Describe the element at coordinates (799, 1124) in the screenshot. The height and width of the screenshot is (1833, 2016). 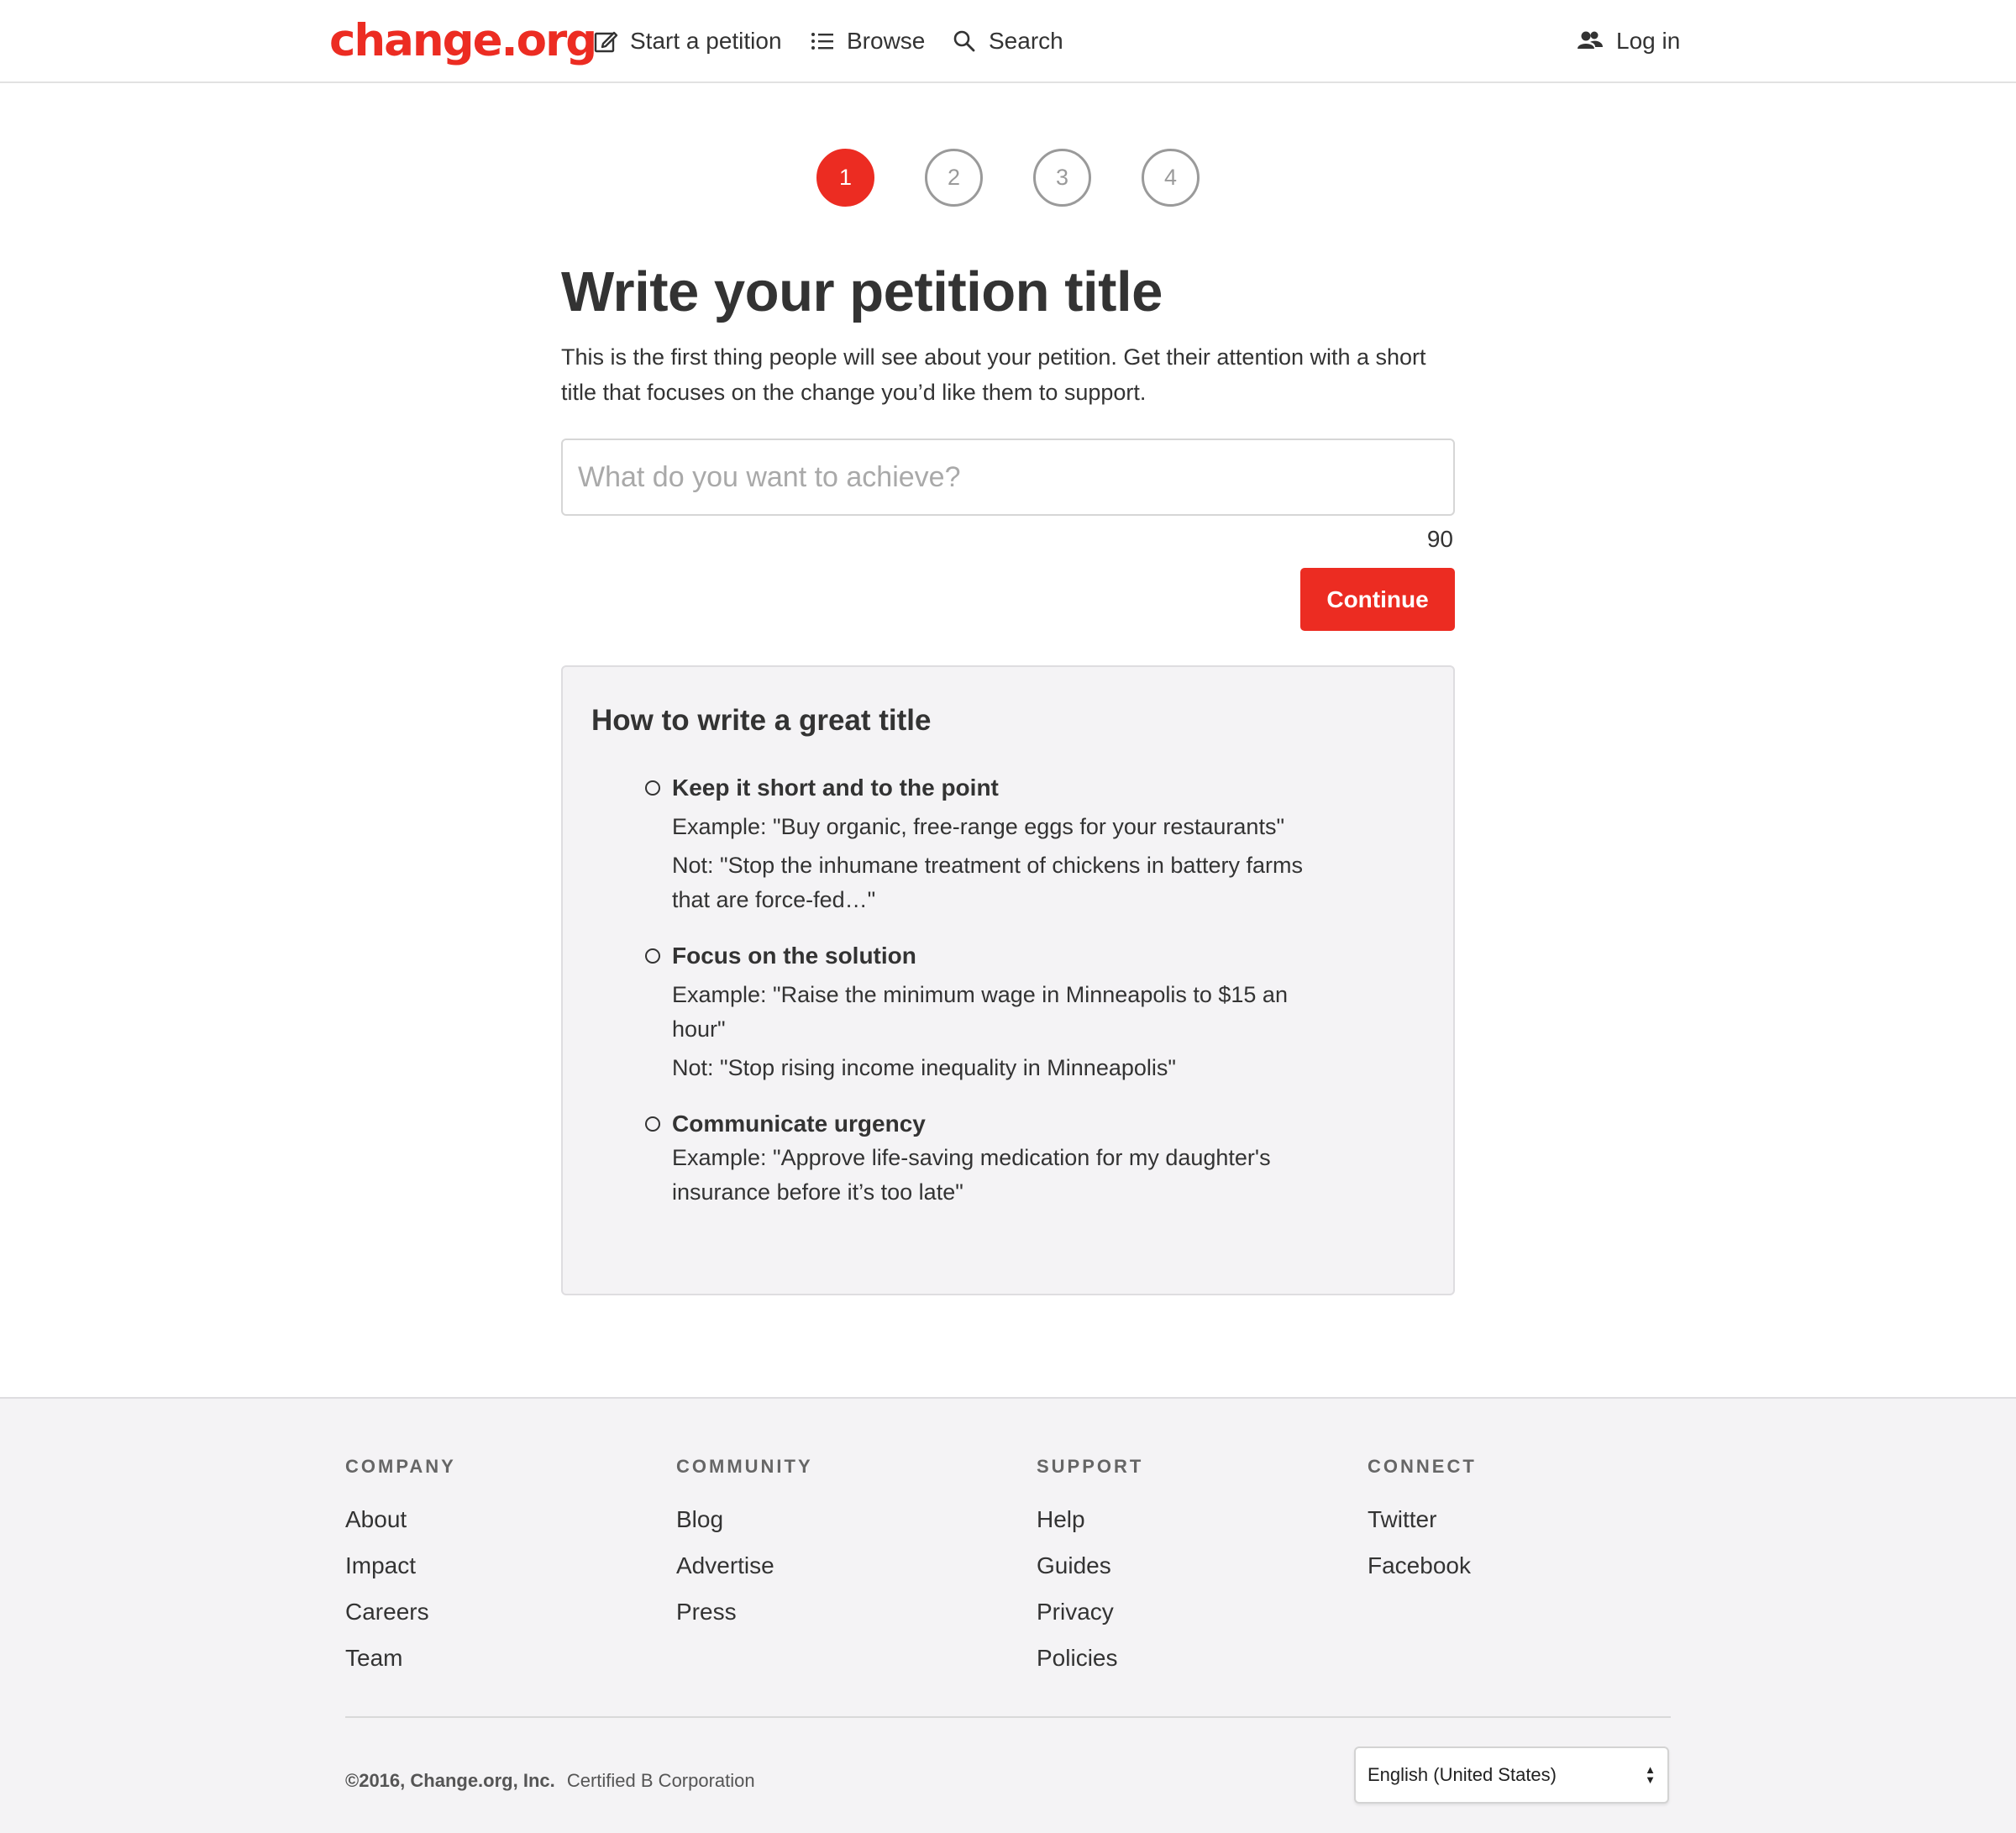
I see `tip-heading: Communicate urgency` at that location.